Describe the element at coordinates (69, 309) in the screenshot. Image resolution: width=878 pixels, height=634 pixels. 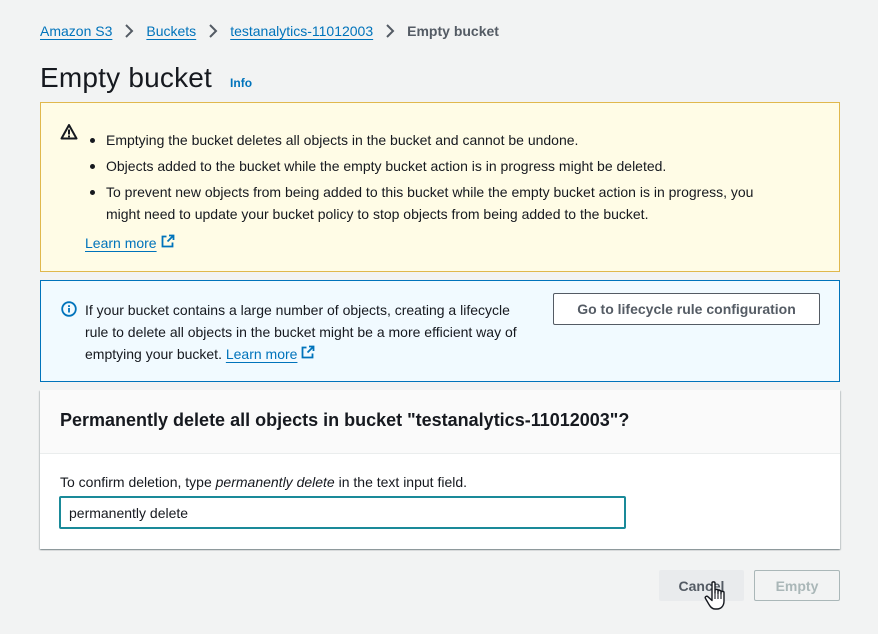
I see `info-icon` at that location.